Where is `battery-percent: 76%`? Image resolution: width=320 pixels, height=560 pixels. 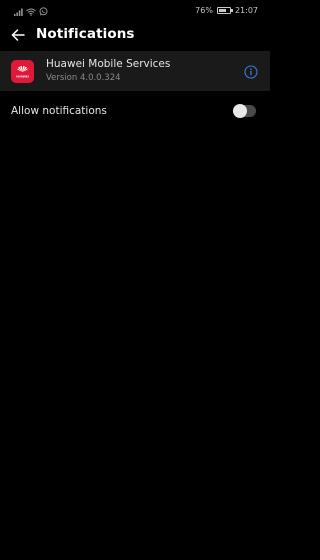
battery-percent: 76% is located at coordinates (204, 10).